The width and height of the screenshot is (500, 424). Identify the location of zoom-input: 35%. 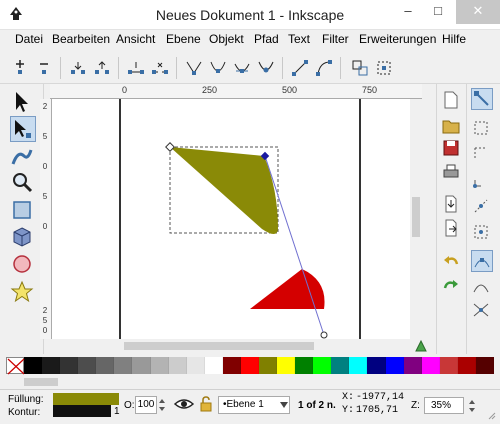
(444, 405).